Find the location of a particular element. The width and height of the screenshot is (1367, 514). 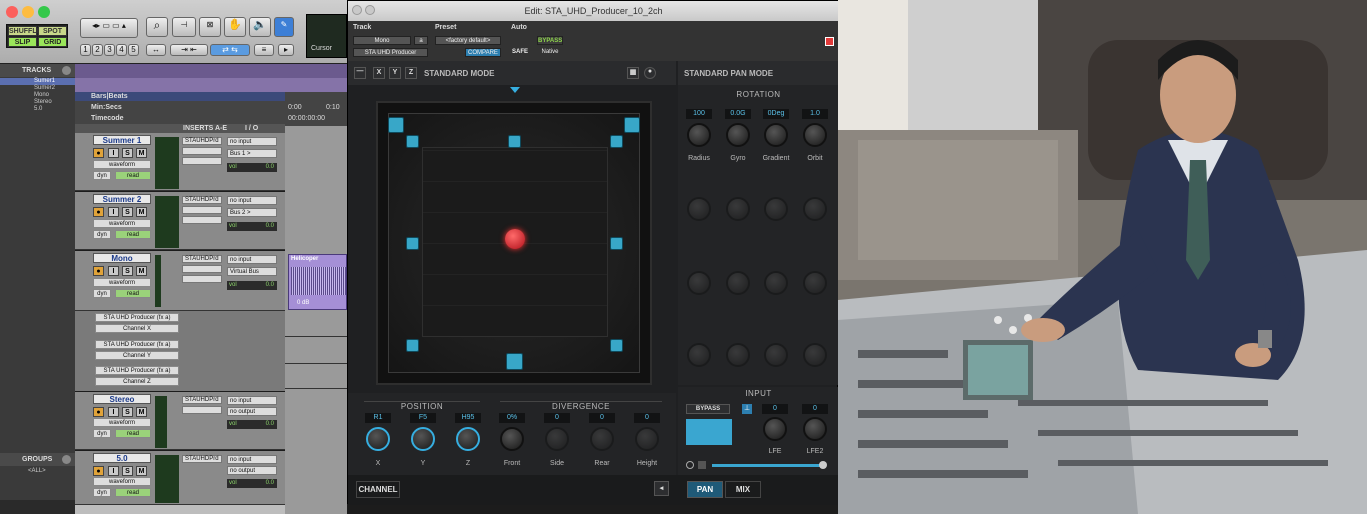

rear-knob is located at coordinates (602, 439).